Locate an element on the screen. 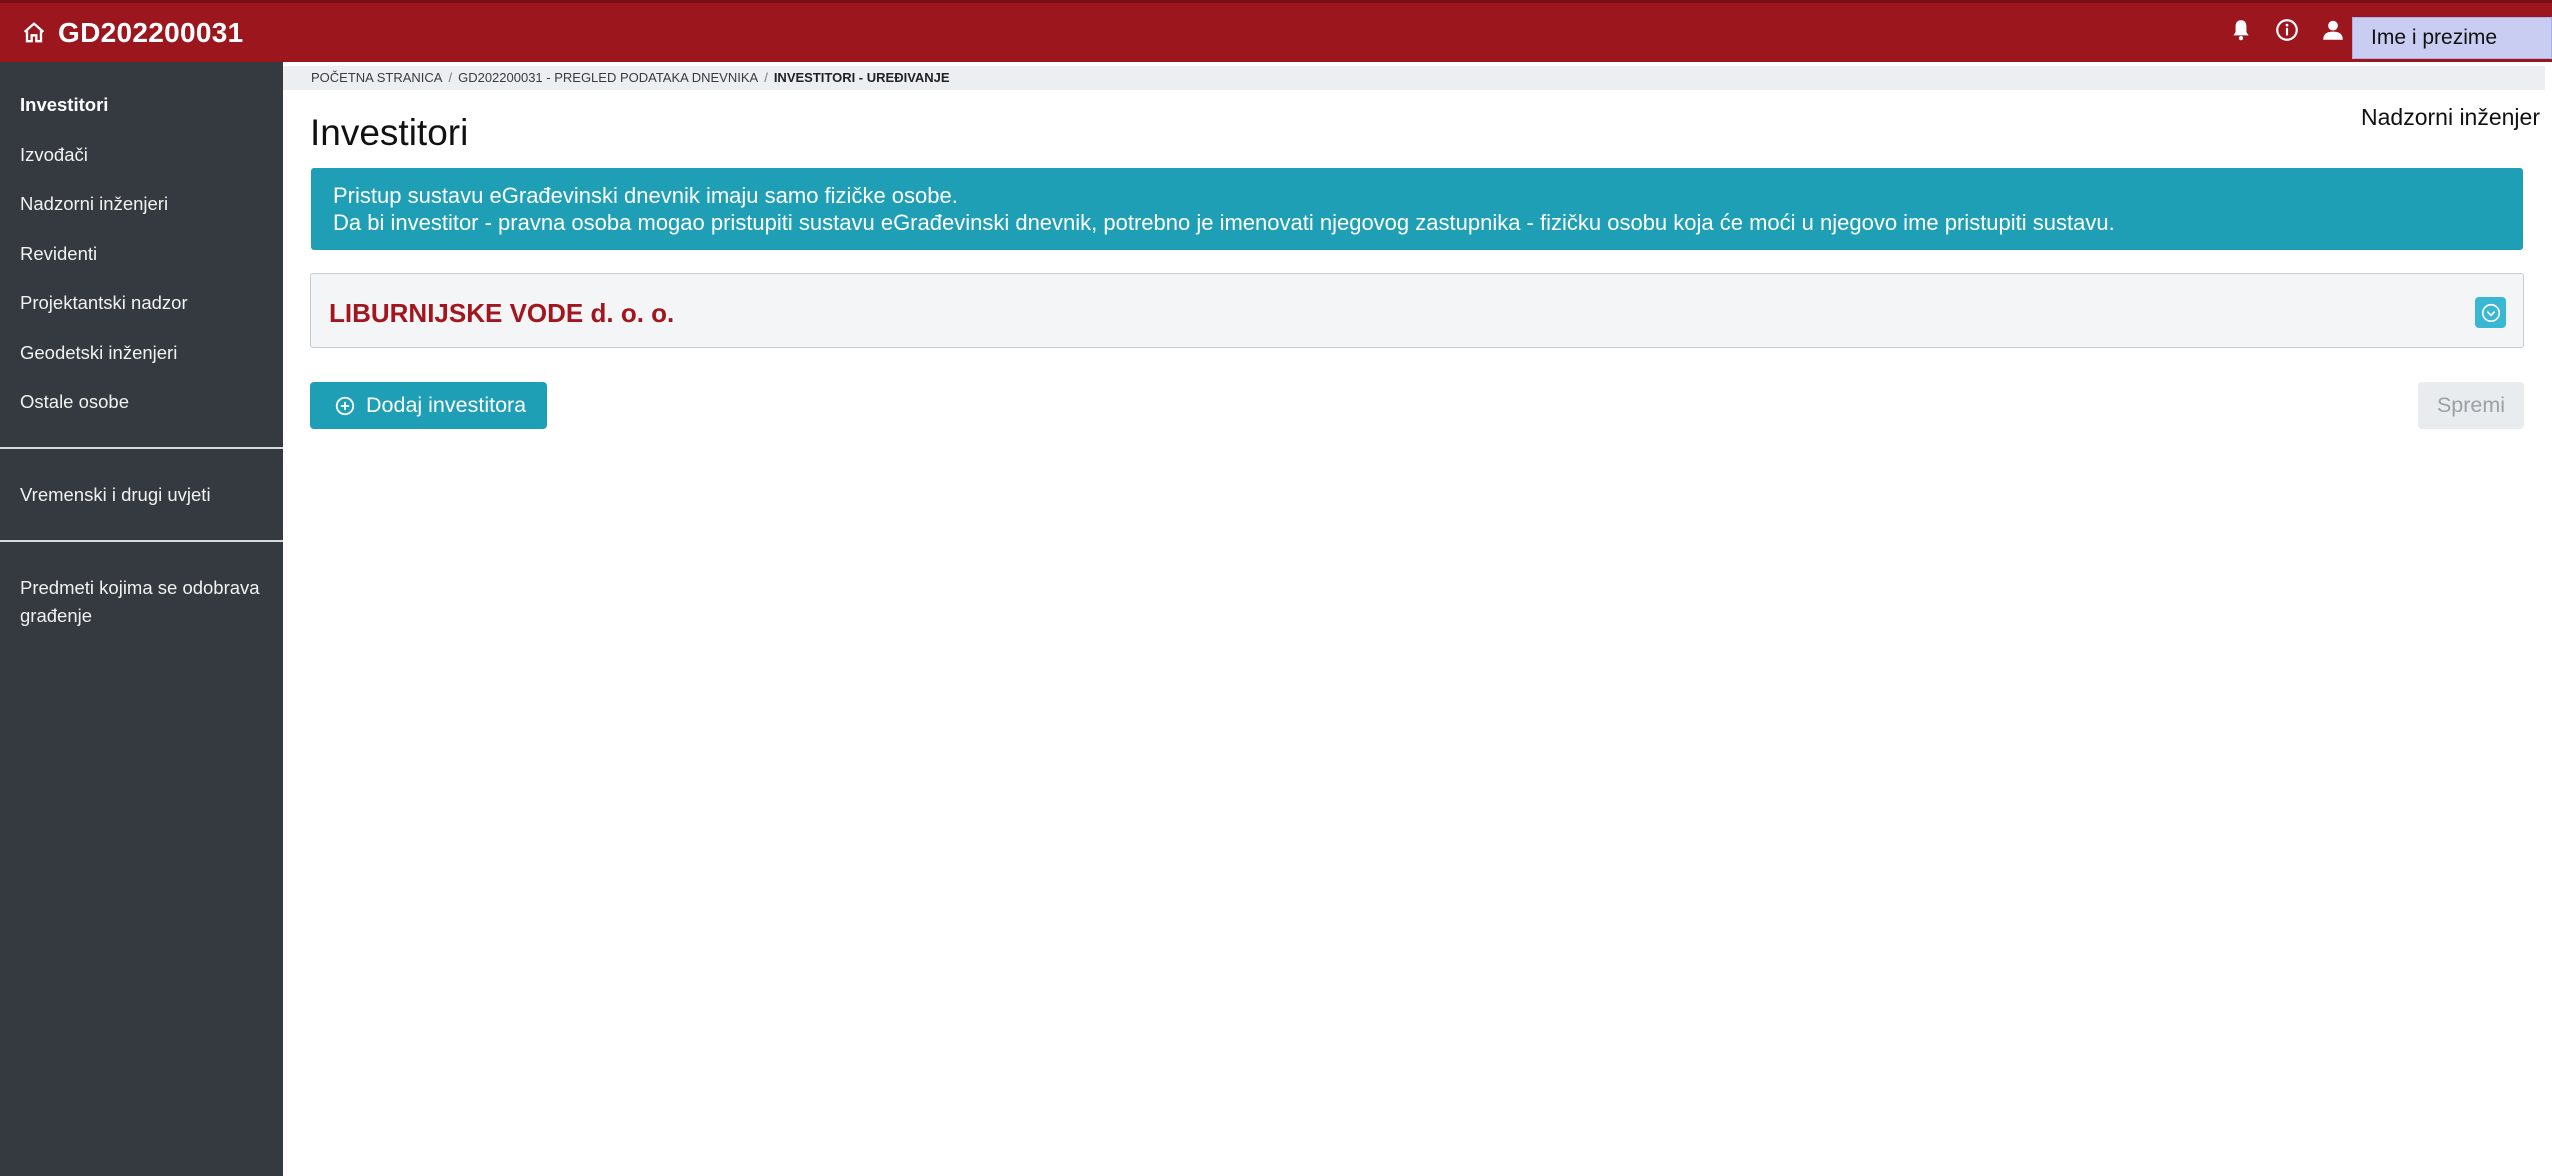 This screenshot has height=1176, width=2552. sidebar-item-izvodaci: Izvođači is located at coordinates (54, 155).